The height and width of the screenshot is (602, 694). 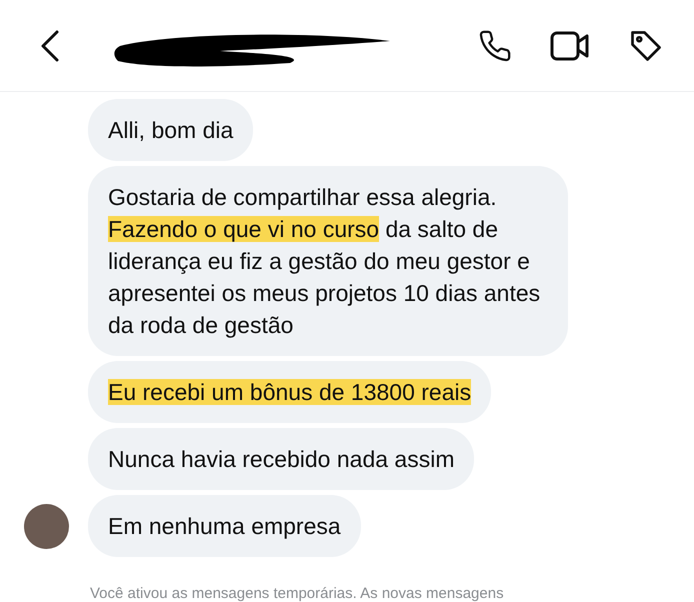 I want to click on notice-text: Você ativou as mensagens temporárias. As novas mensagens, so click(x=297, y=593).